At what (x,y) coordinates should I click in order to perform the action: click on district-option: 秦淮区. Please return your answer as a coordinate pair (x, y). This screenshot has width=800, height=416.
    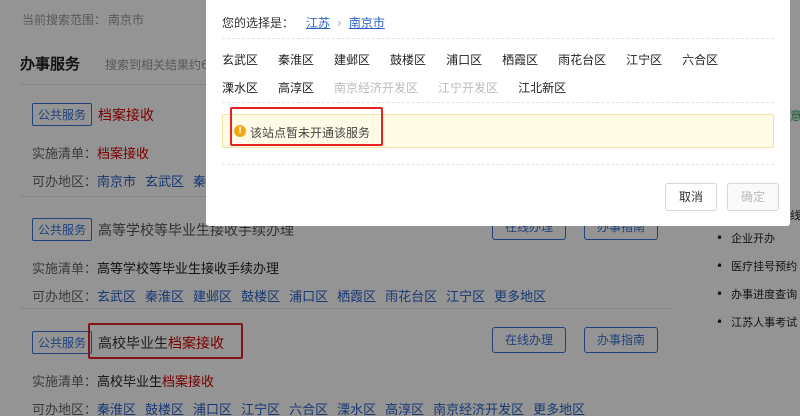
    Looking at the image, I should click on (296, 59).